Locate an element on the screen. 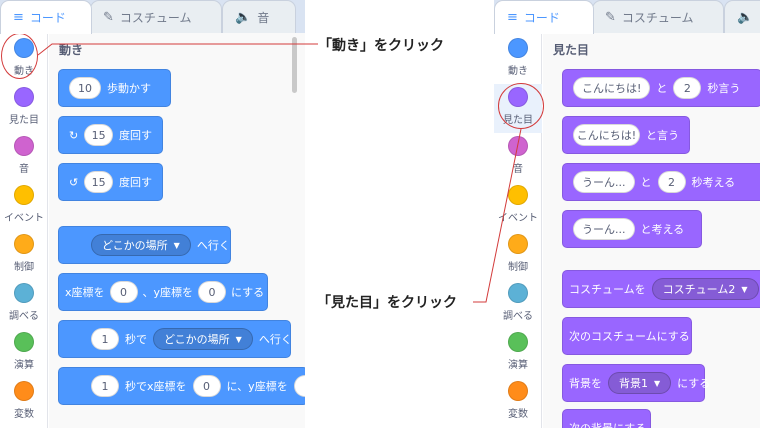 This screenshot has width=760, height=428. speaker-icon: 🔈 is located at coordinates (745, 17).